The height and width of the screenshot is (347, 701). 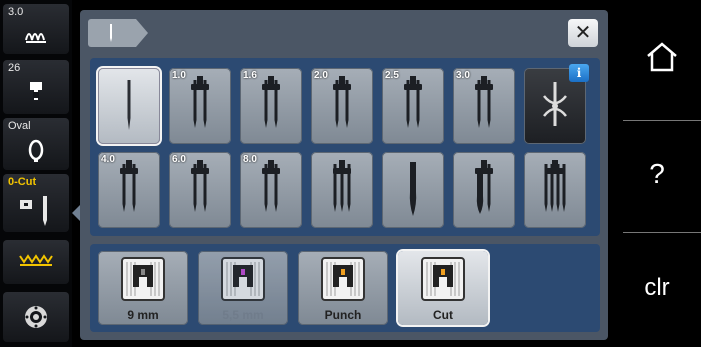 I want to click on needle-tab, so click(x=118, y=33).